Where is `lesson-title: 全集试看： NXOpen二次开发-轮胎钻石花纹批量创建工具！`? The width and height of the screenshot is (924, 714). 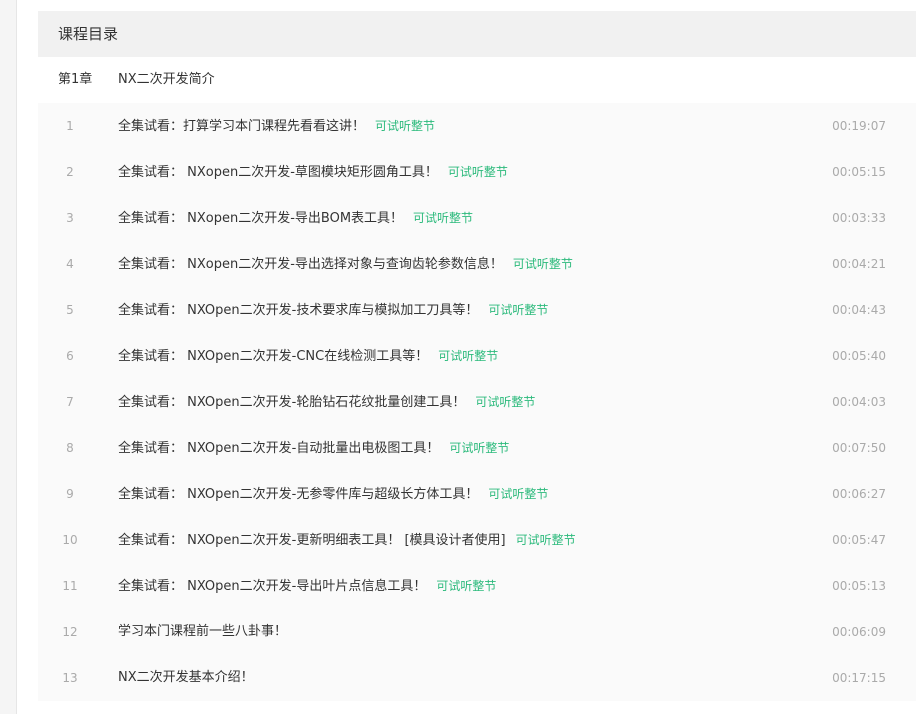
lesson-title: 全集试看： NXOpen二次开发-轮胎钻石花纹批量创建工具！ is located at coordinates (291, 402).